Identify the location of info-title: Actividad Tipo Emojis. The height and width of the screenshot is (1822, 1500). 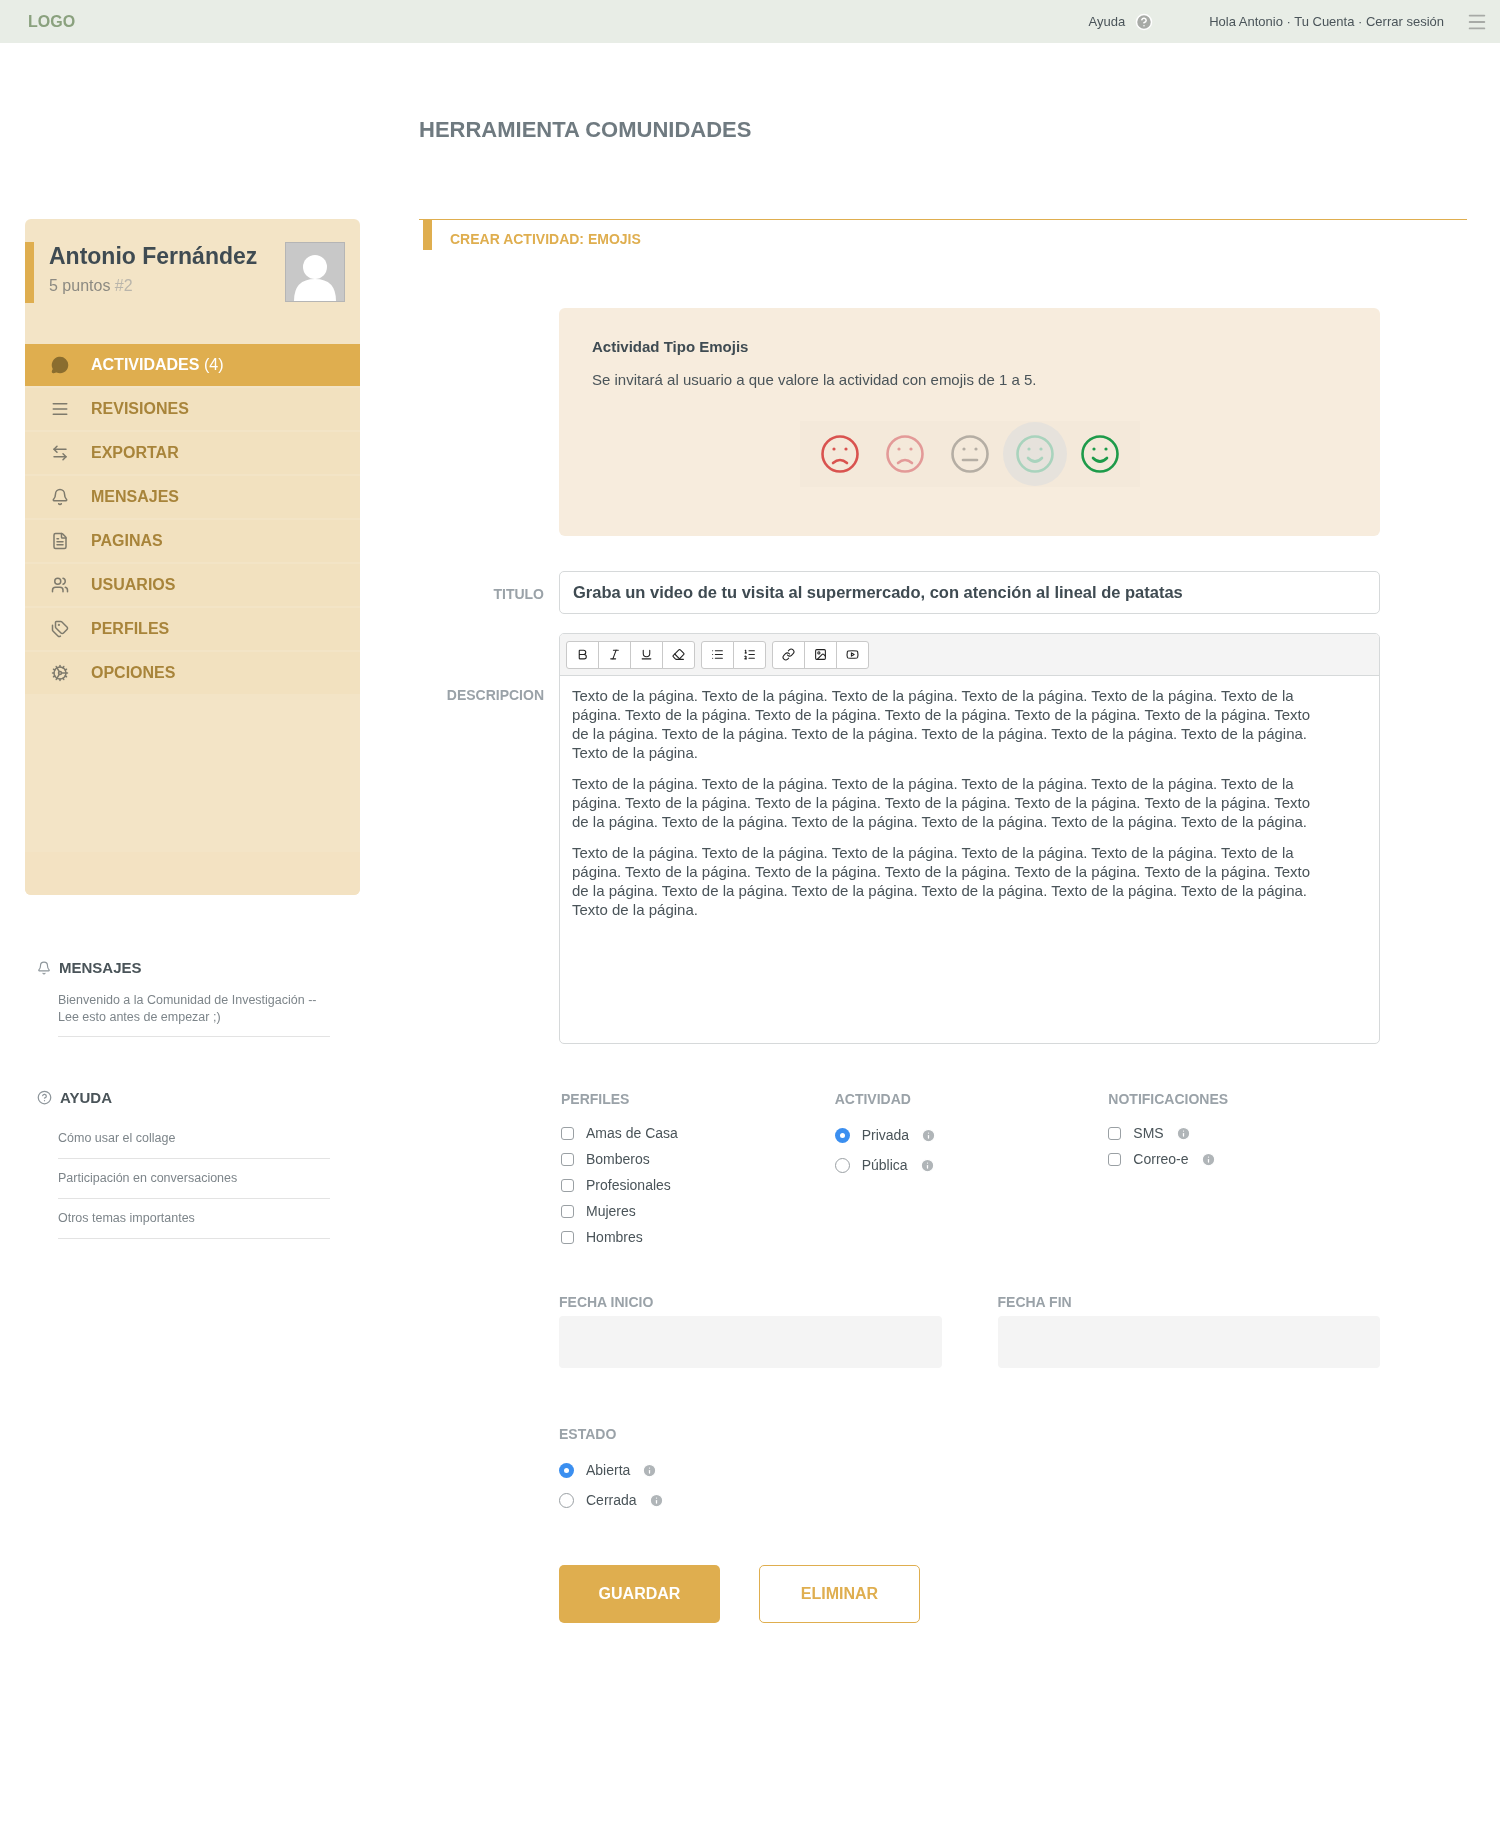
(671, 347).